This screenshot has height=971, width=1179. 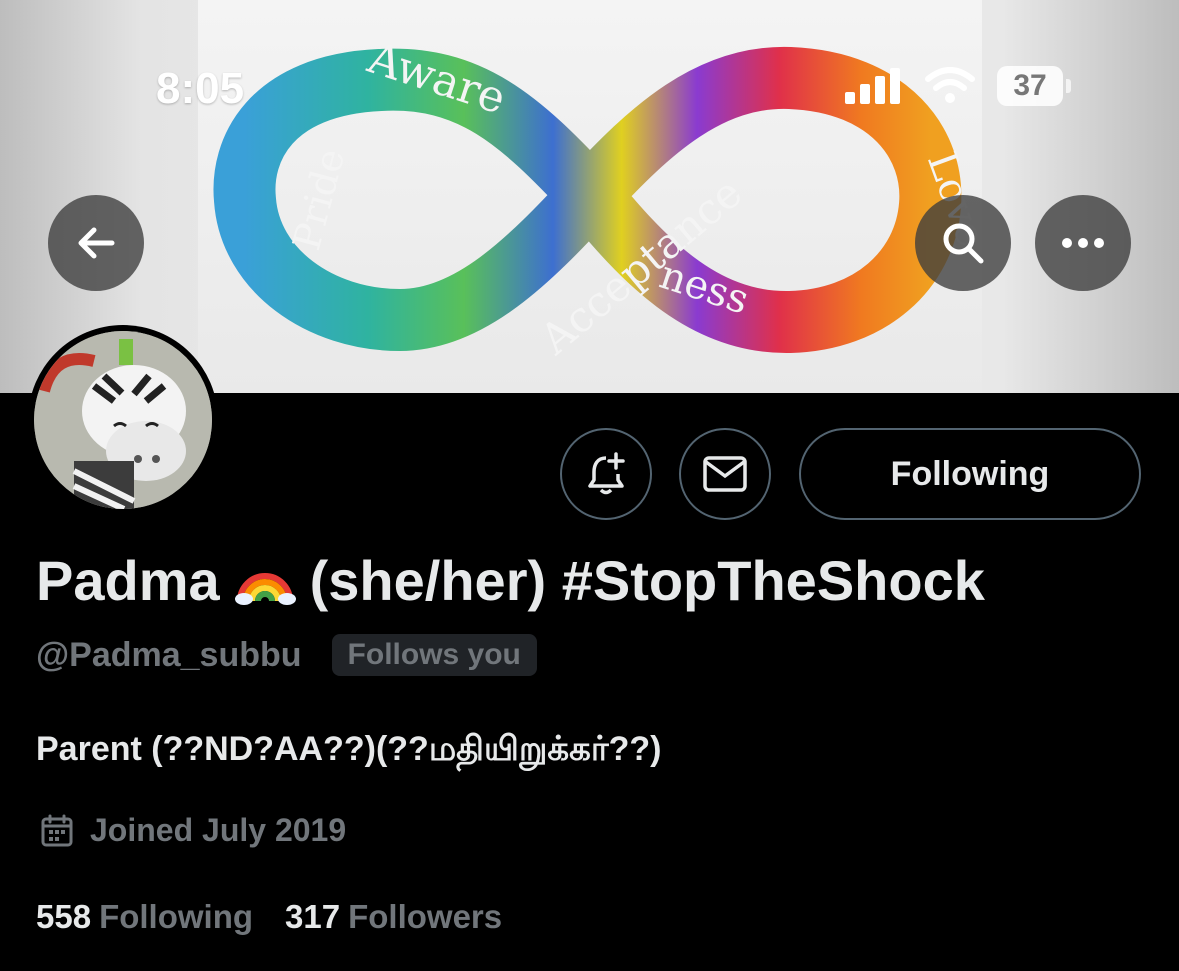 I want to click on profile-bio: Parent (??ND?AA??)(??மதியிறுக்கர்??), so click(x=349, y=749).